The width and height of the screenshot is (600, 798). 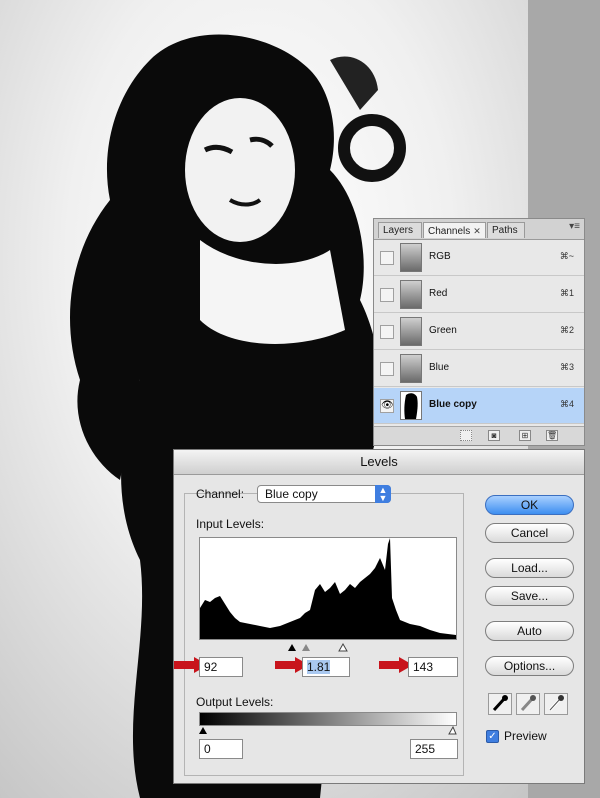 I want to click on histogram, so click(x=328, y=588).